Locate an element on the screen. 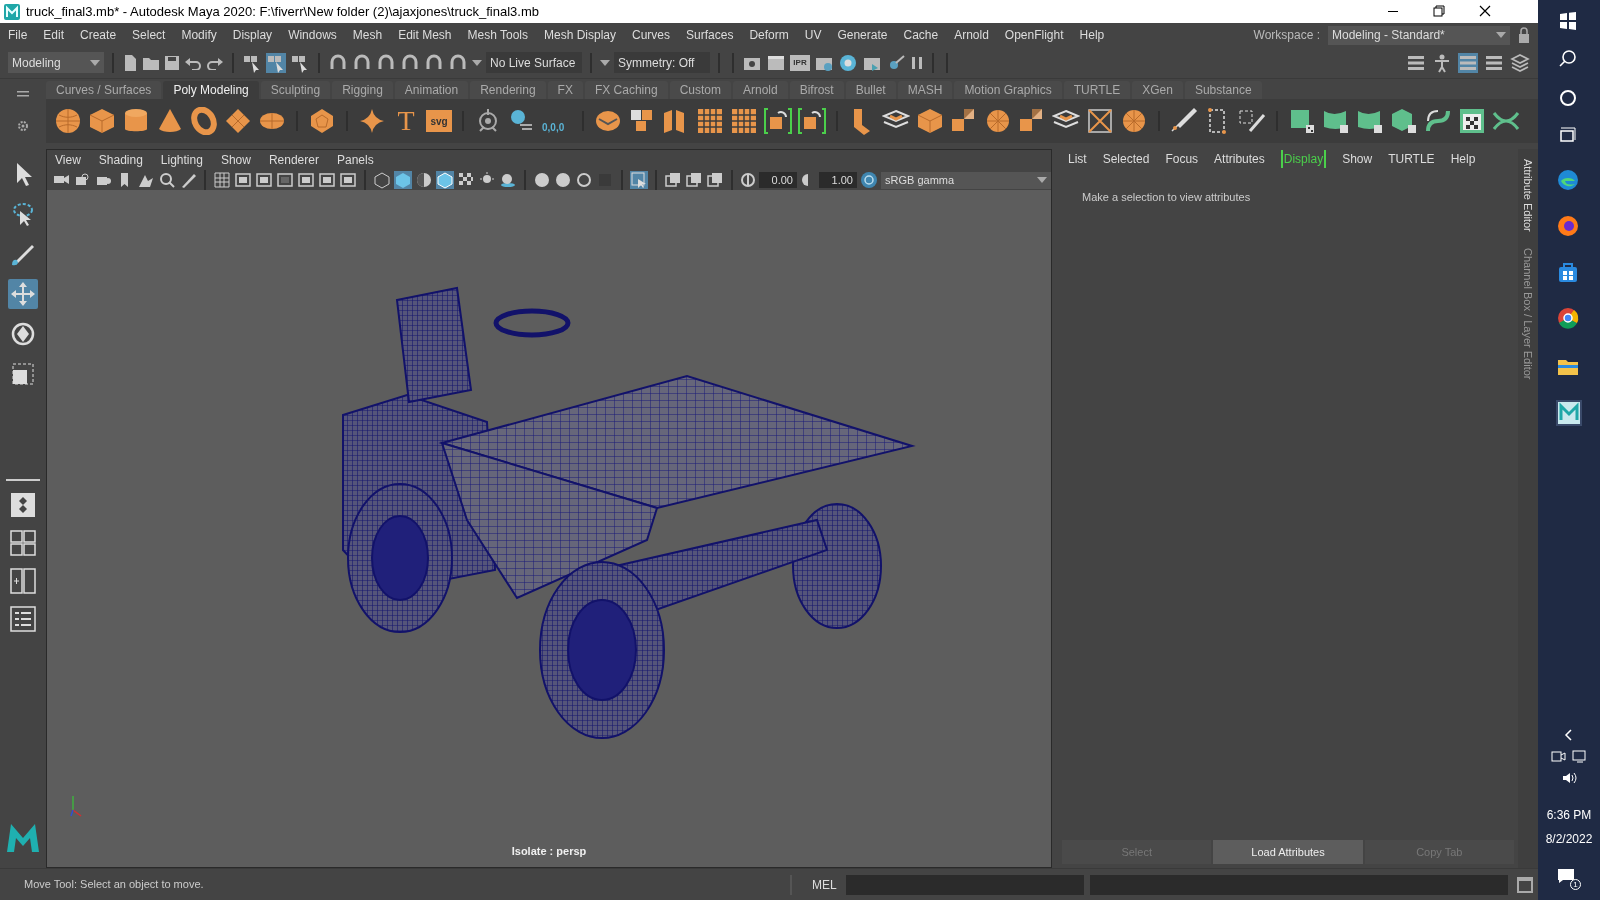  meet-now-icon is located at coordinates (1558, 756).